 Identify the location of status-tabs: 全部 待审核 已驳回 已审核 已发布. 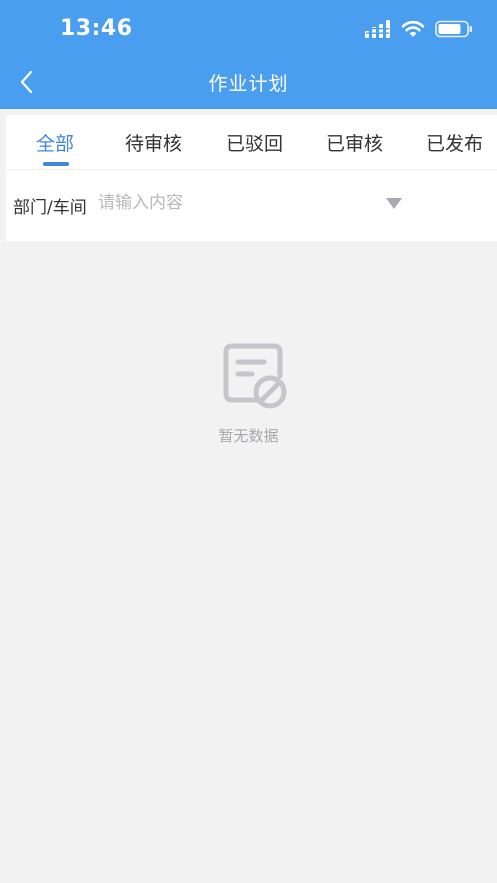
(251, 142).